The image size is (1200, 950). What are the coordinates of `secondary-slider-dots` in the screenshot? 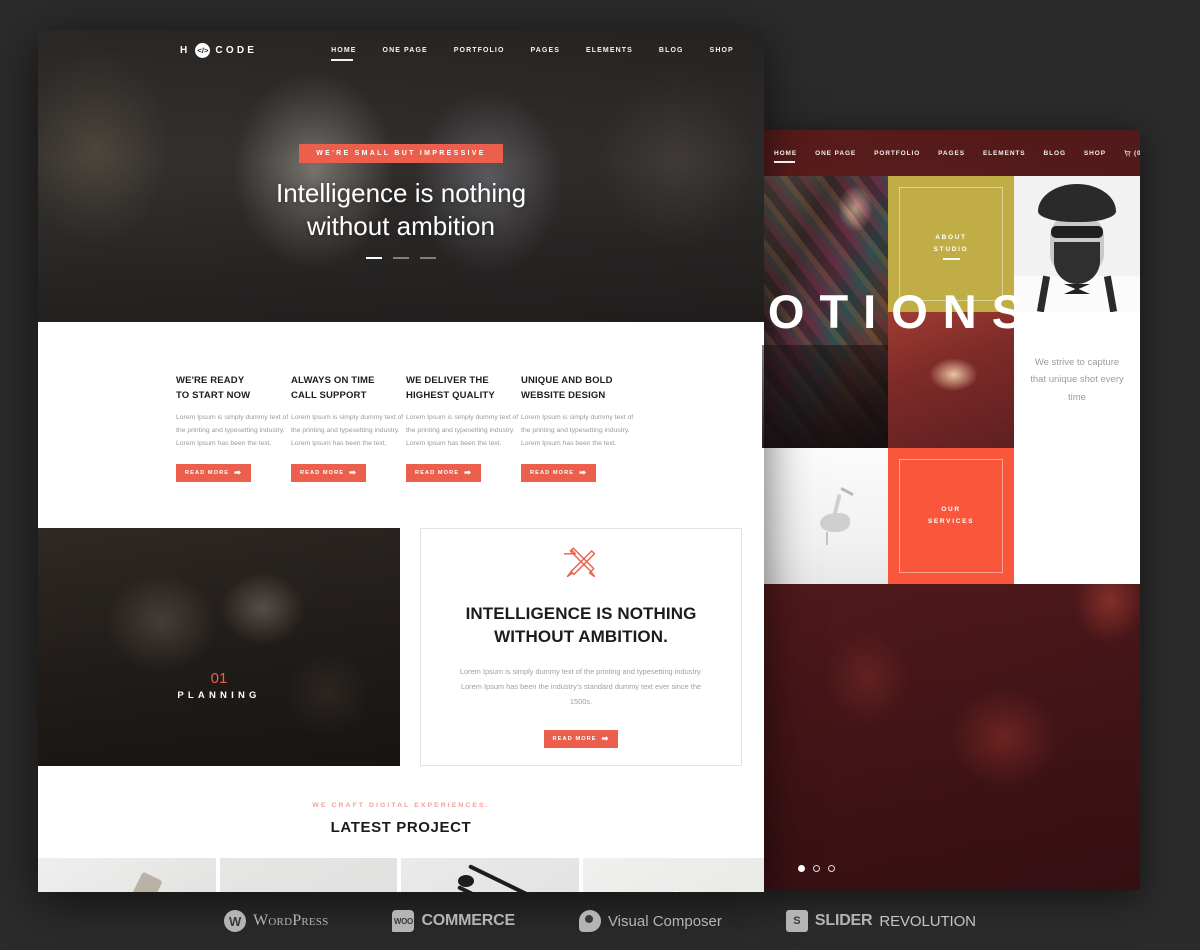 It's located at (816, 868).